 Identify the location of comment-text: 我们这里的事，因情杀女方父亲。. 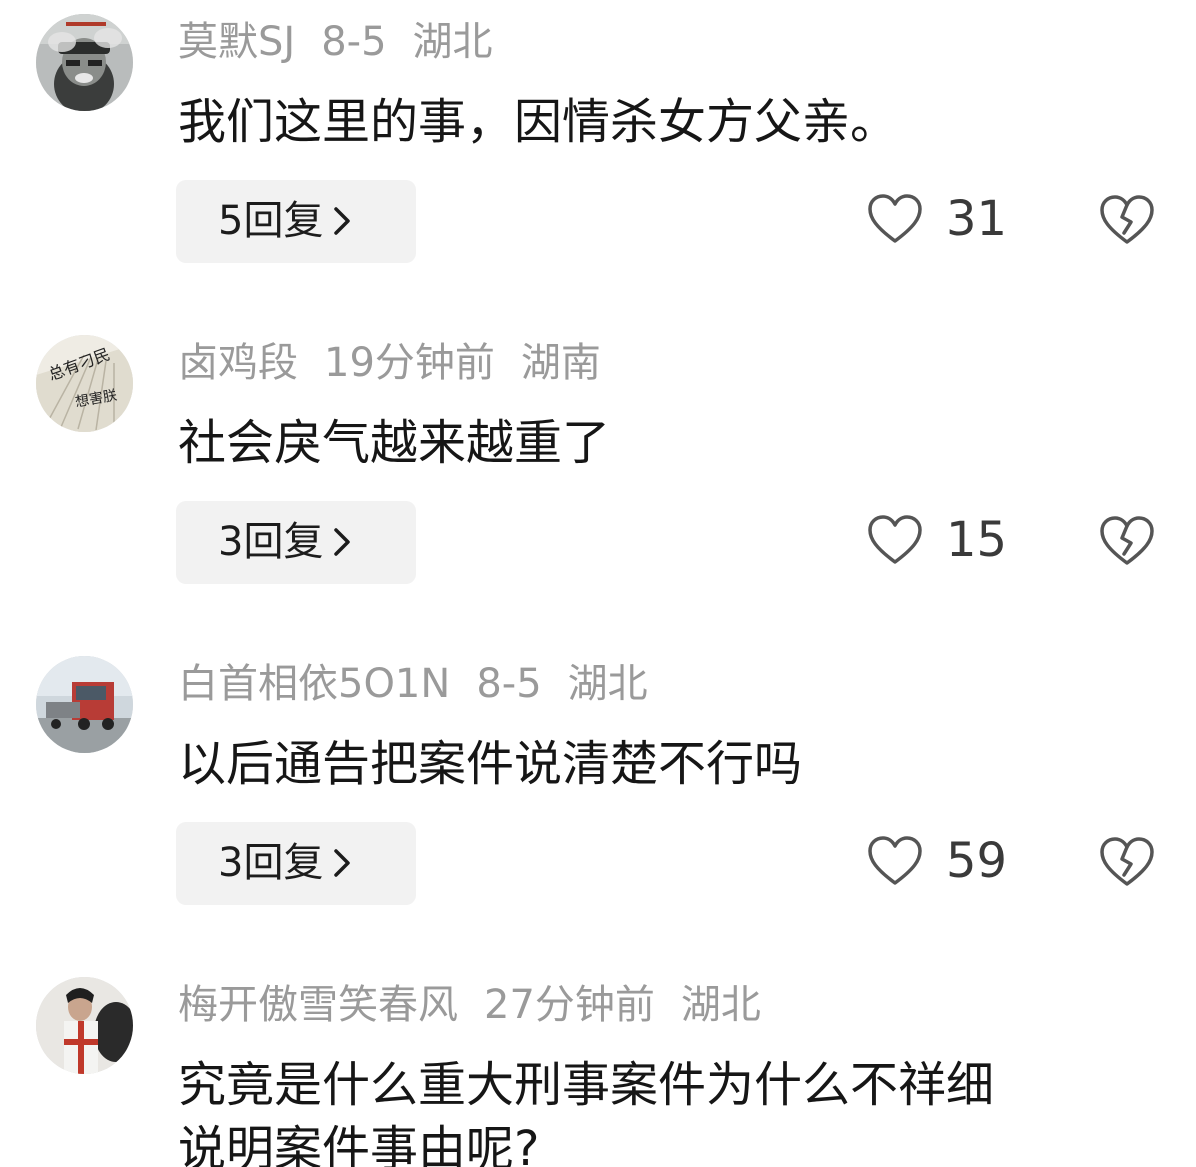
(538, 122).